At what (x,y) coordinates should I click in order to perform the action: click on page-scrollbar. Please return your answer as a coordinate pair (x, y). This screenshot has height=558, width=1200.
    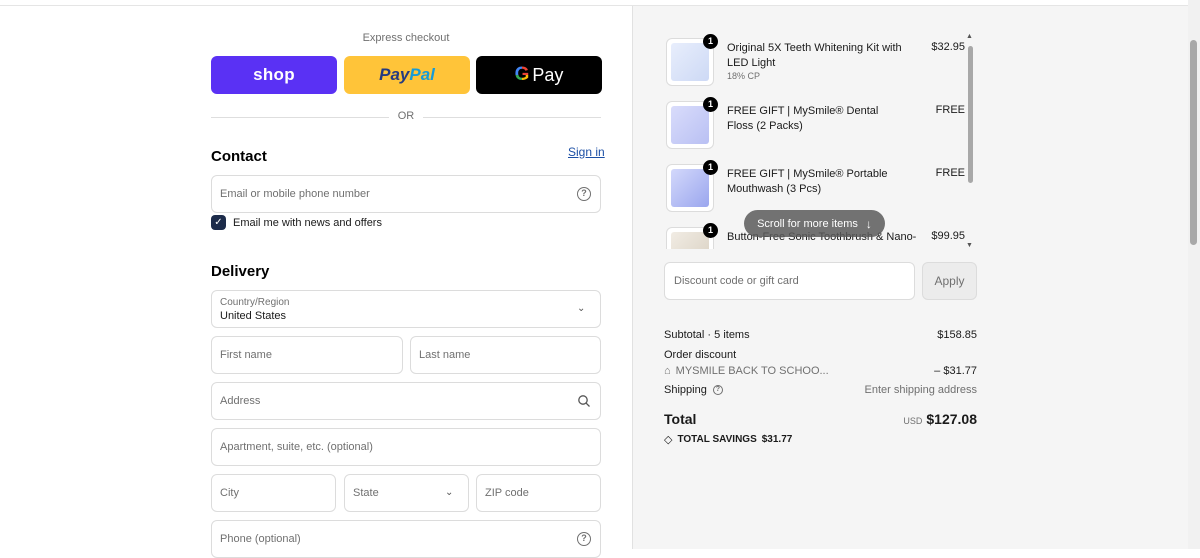
    Looking at the image, I should click on (1194, 274).